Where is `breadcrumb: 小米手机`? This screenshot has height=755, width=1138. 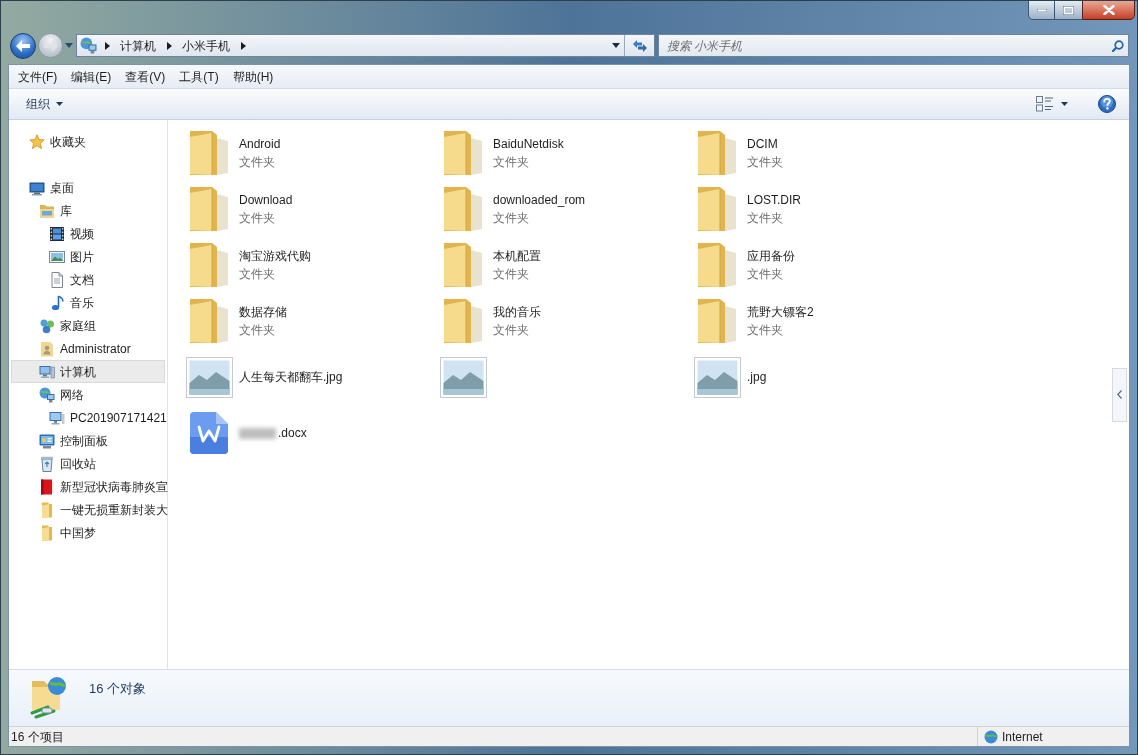 breadcrumb: 小米手机 is located at coordinates (206, 45).